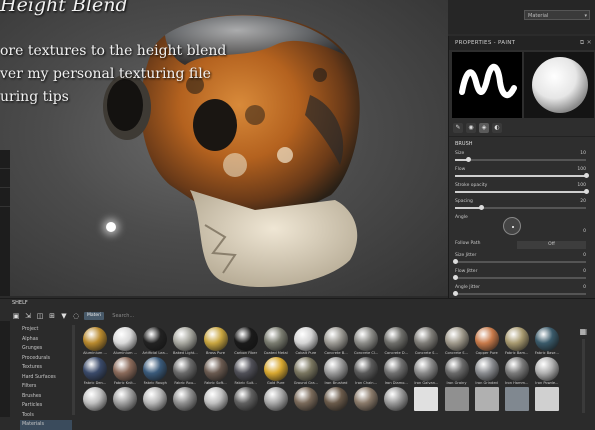  I want to click on material-thumbnail: Brass Pure, so click(216, 340).